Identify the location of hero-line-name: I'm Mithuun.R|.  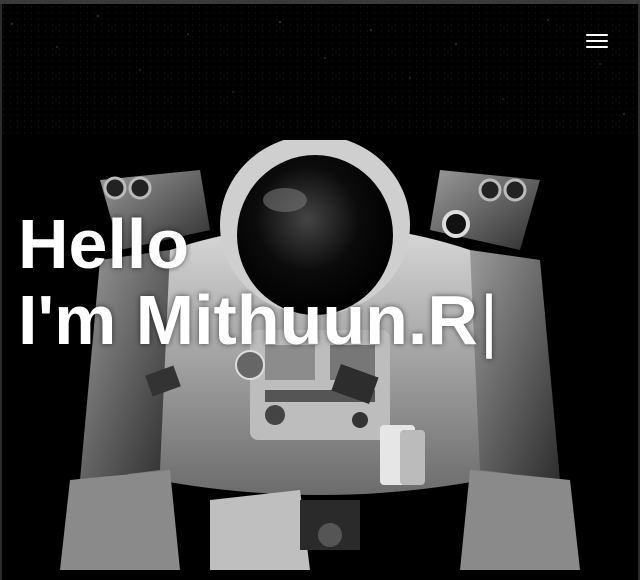
(258, 320).